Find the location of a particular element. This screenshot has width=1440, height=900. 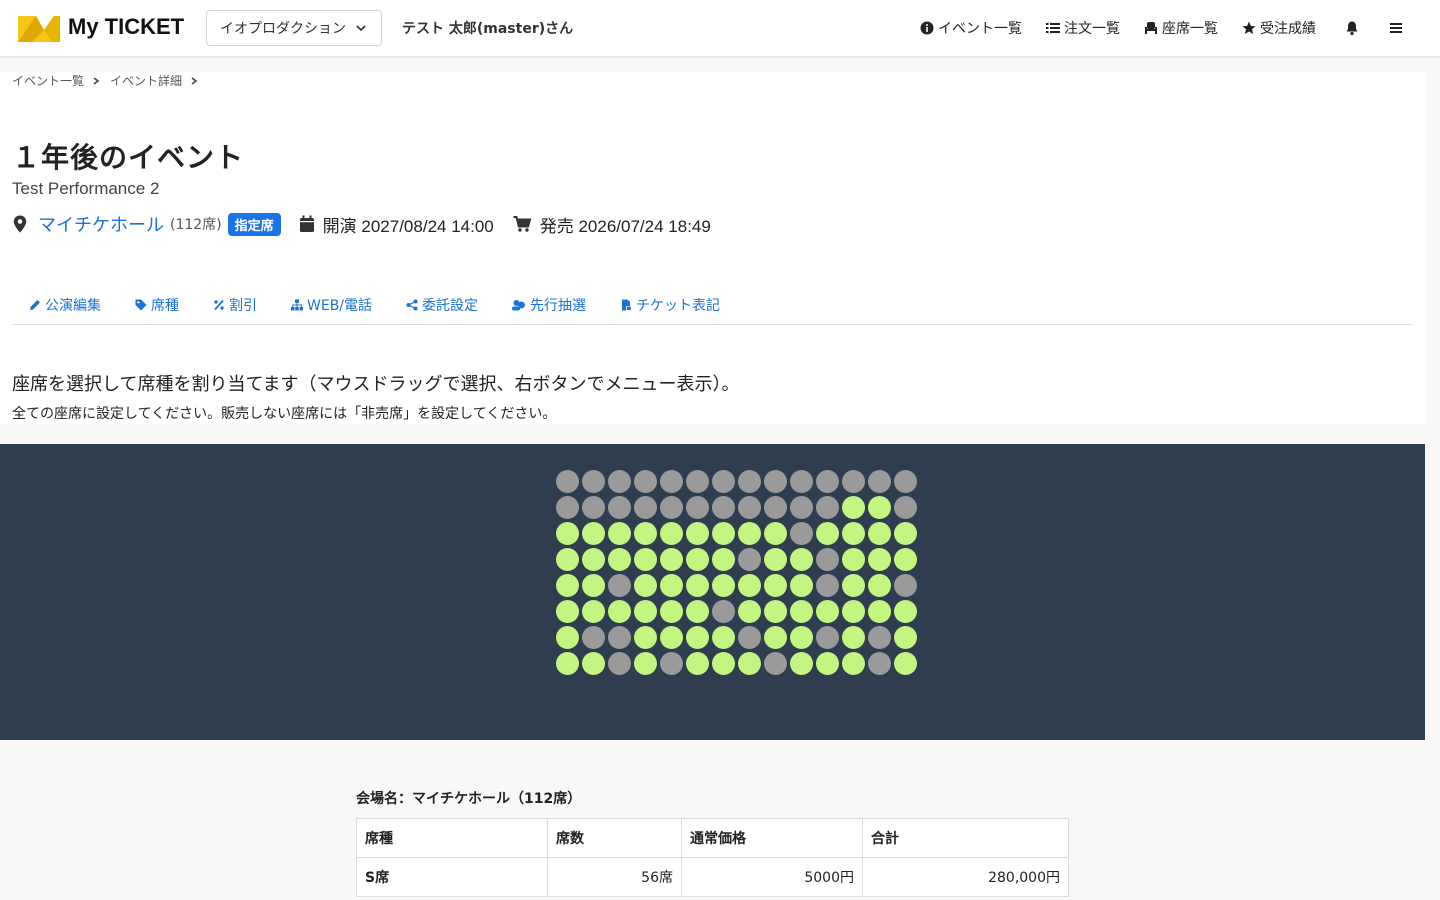

nav-event-list: イベント一覧 is located at coordinates (971, 28).